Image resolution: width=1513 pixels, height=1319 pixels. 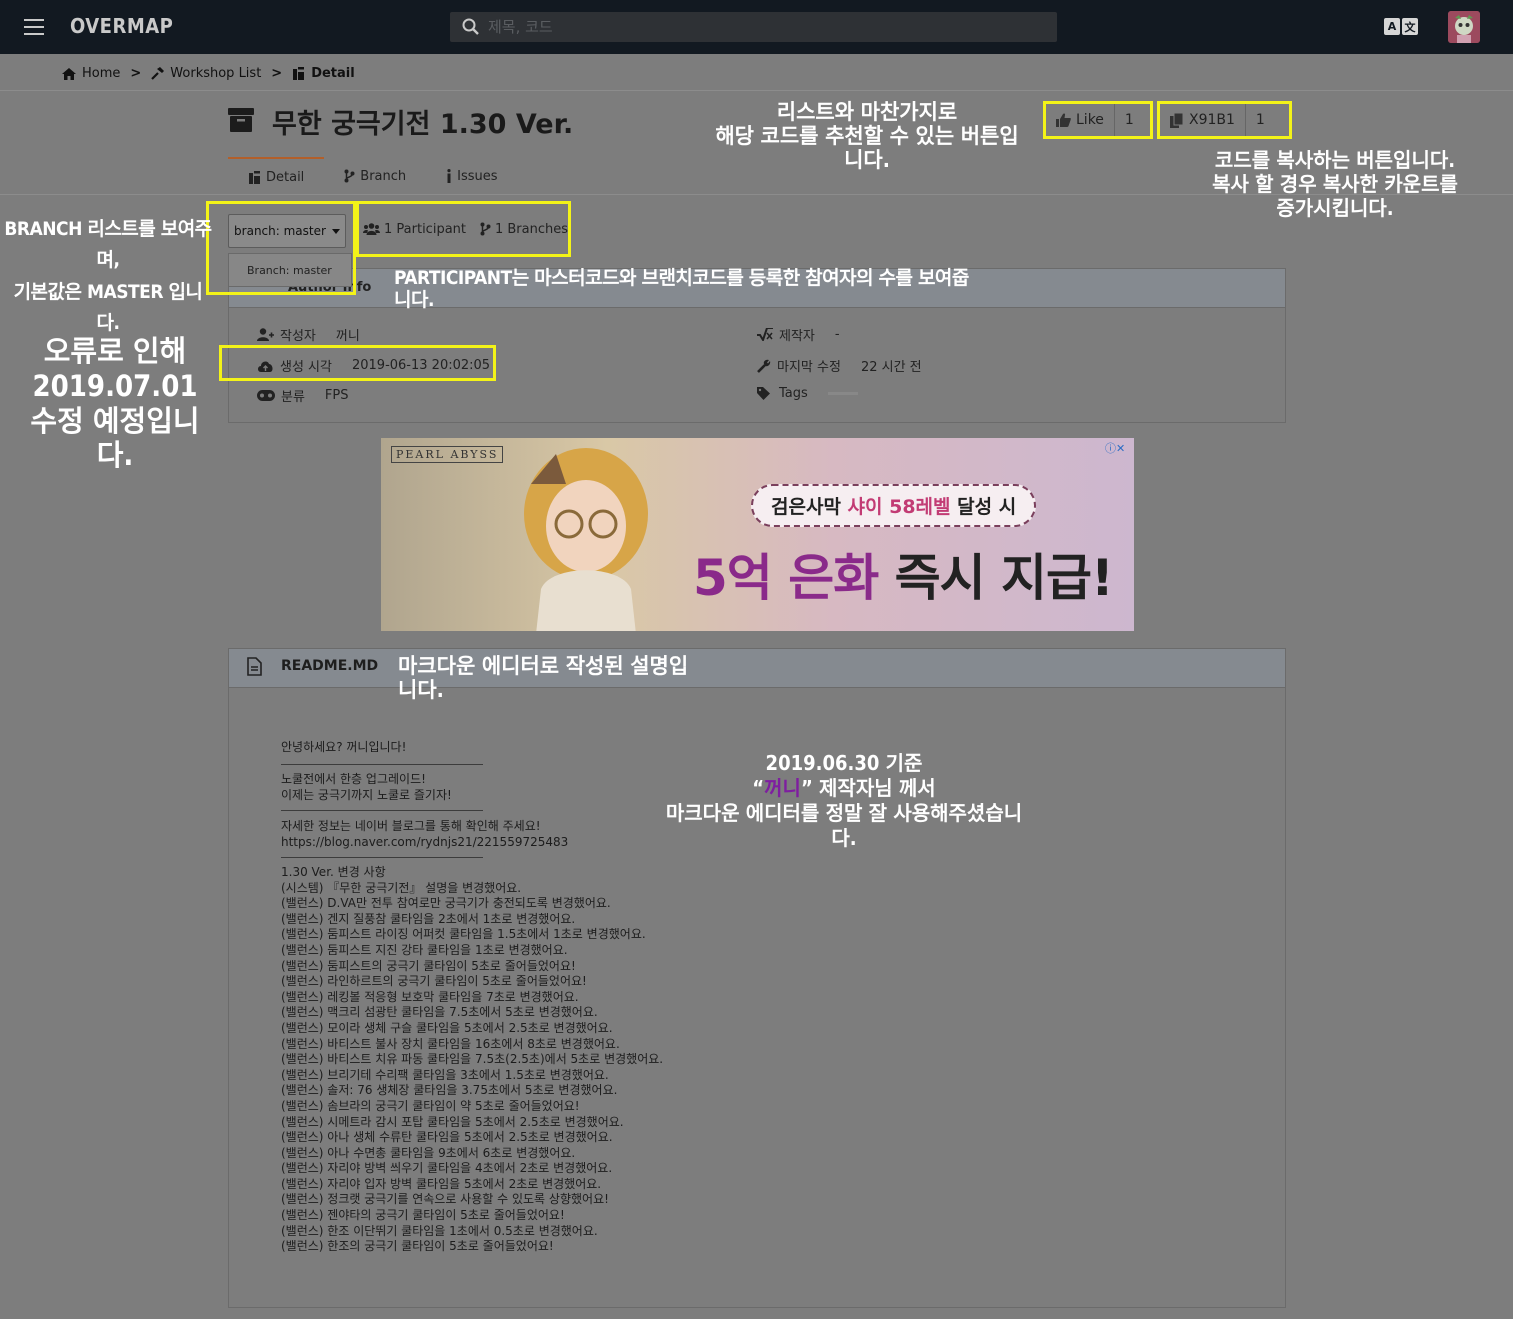 What do you see at coordinates (996, 578) in the screenshot?
I see `ad-headline-suffix: 즉시 지급!` at bounding box center [996, 578].